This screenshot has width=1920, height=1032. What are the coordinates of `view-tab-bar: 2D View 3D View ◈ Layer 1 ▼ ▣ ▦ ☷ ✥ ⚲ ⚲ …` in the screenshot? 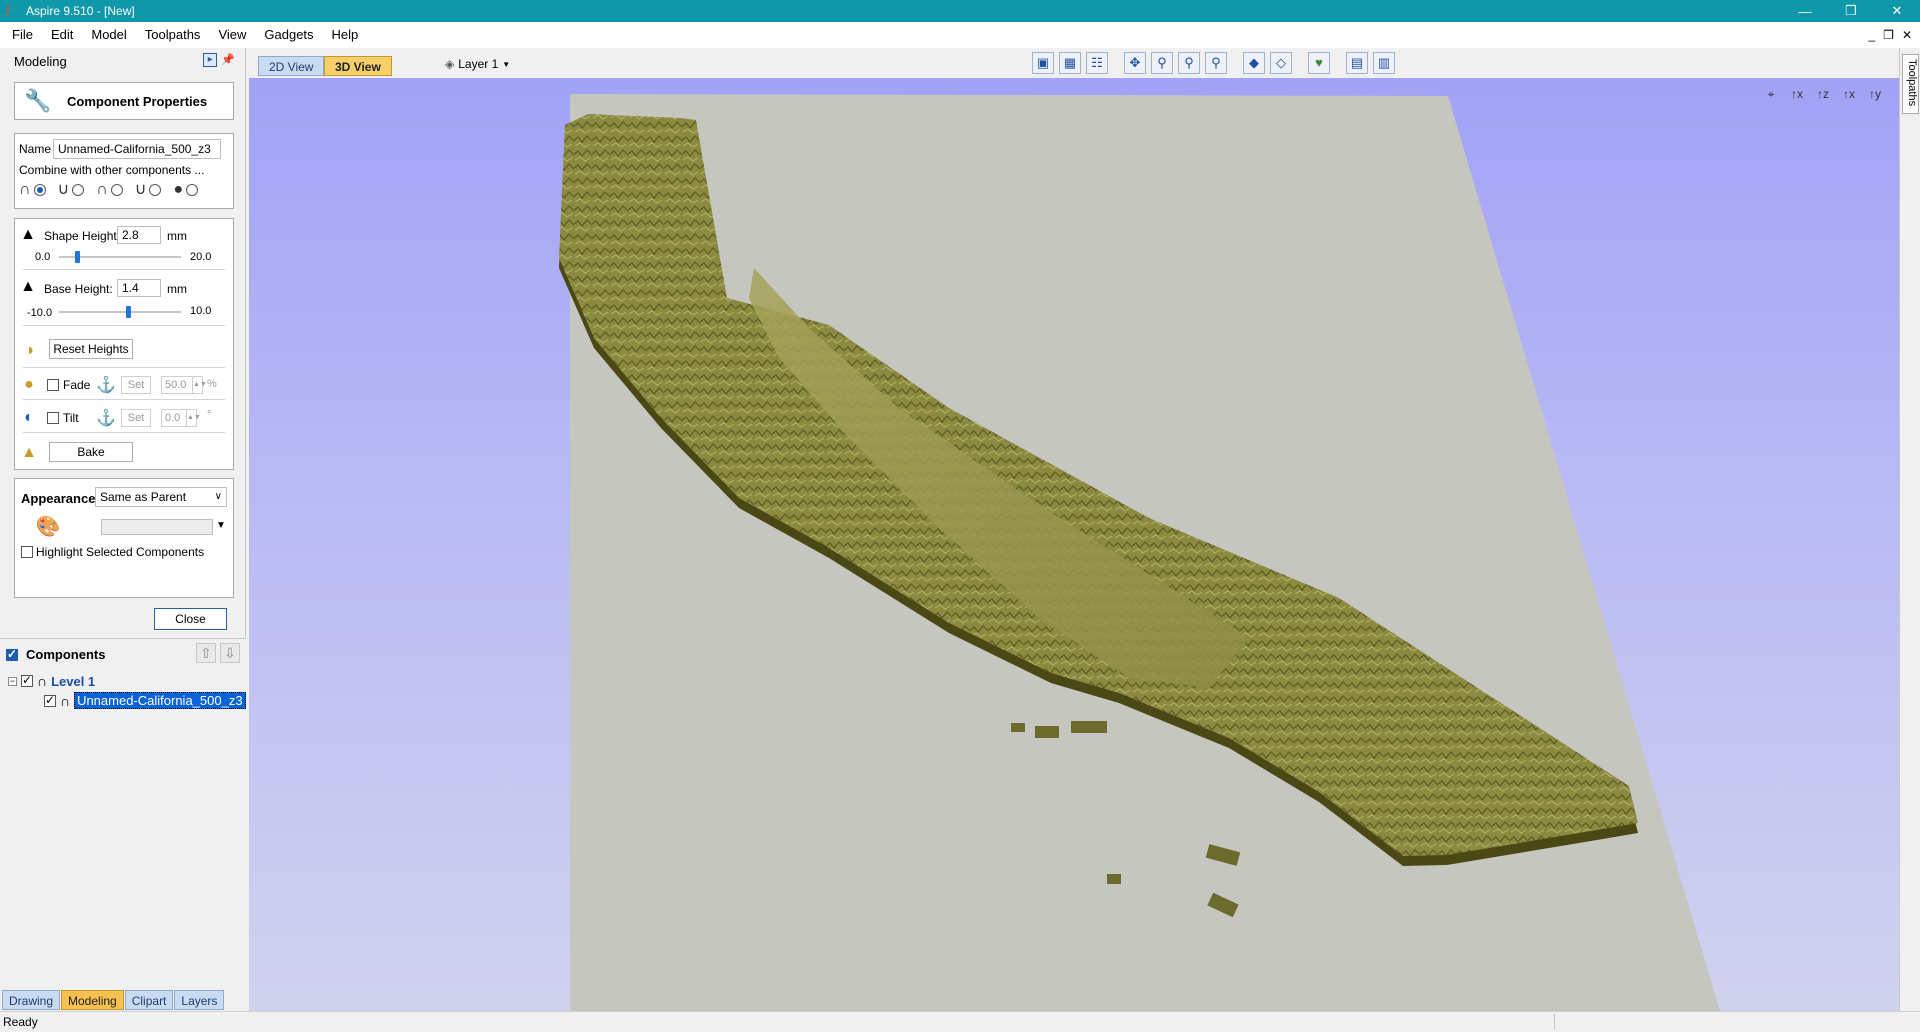 It's located at (1083, 63).